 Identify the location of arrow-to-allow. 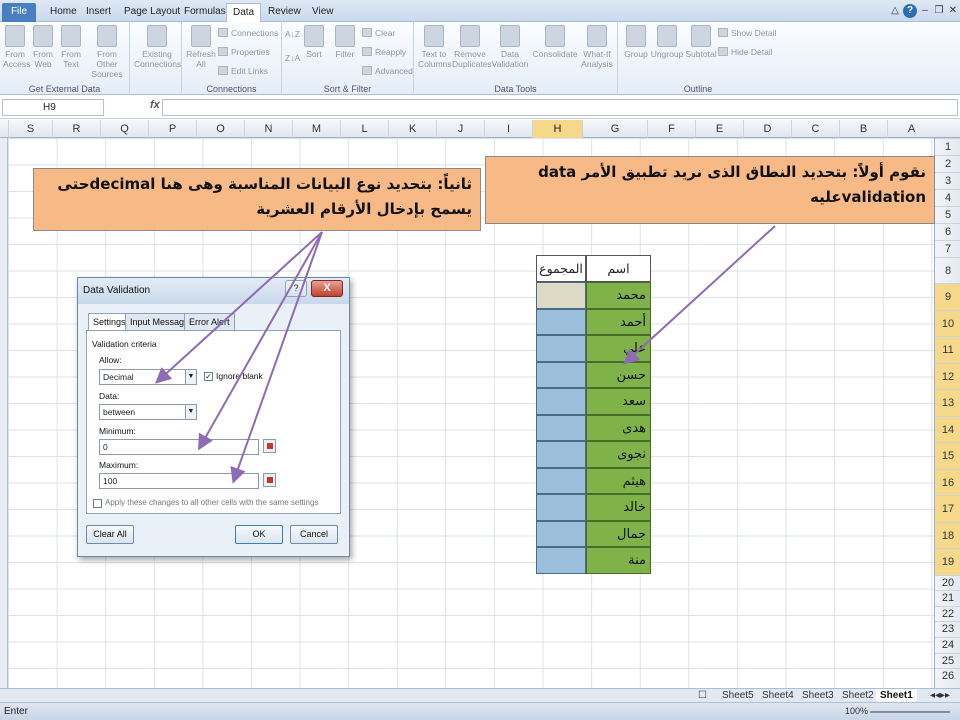
(239, 307).